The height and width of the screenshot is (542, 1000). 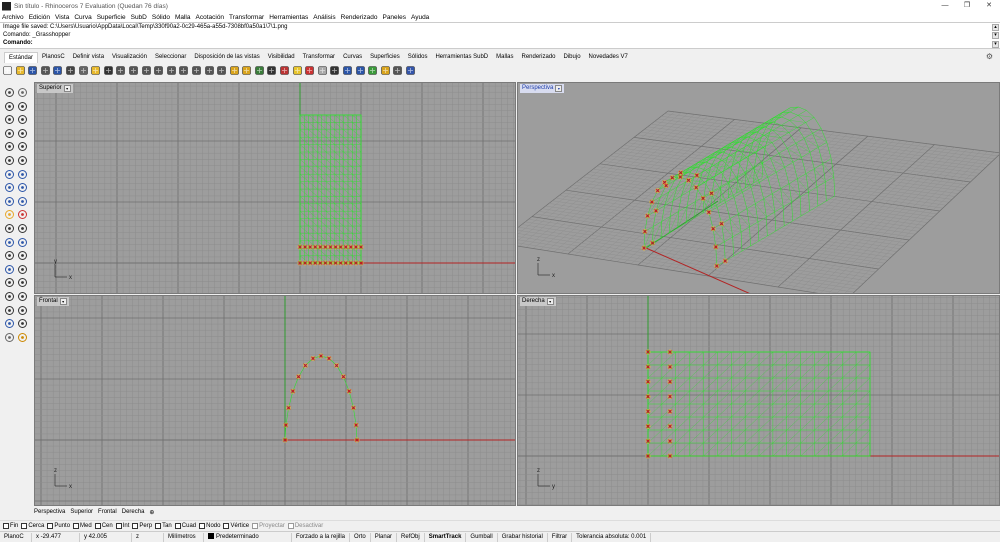 What do you see at coordinates (22, 92) in the screenshot?
I see `point-icon` at bounding box center [22, 92].